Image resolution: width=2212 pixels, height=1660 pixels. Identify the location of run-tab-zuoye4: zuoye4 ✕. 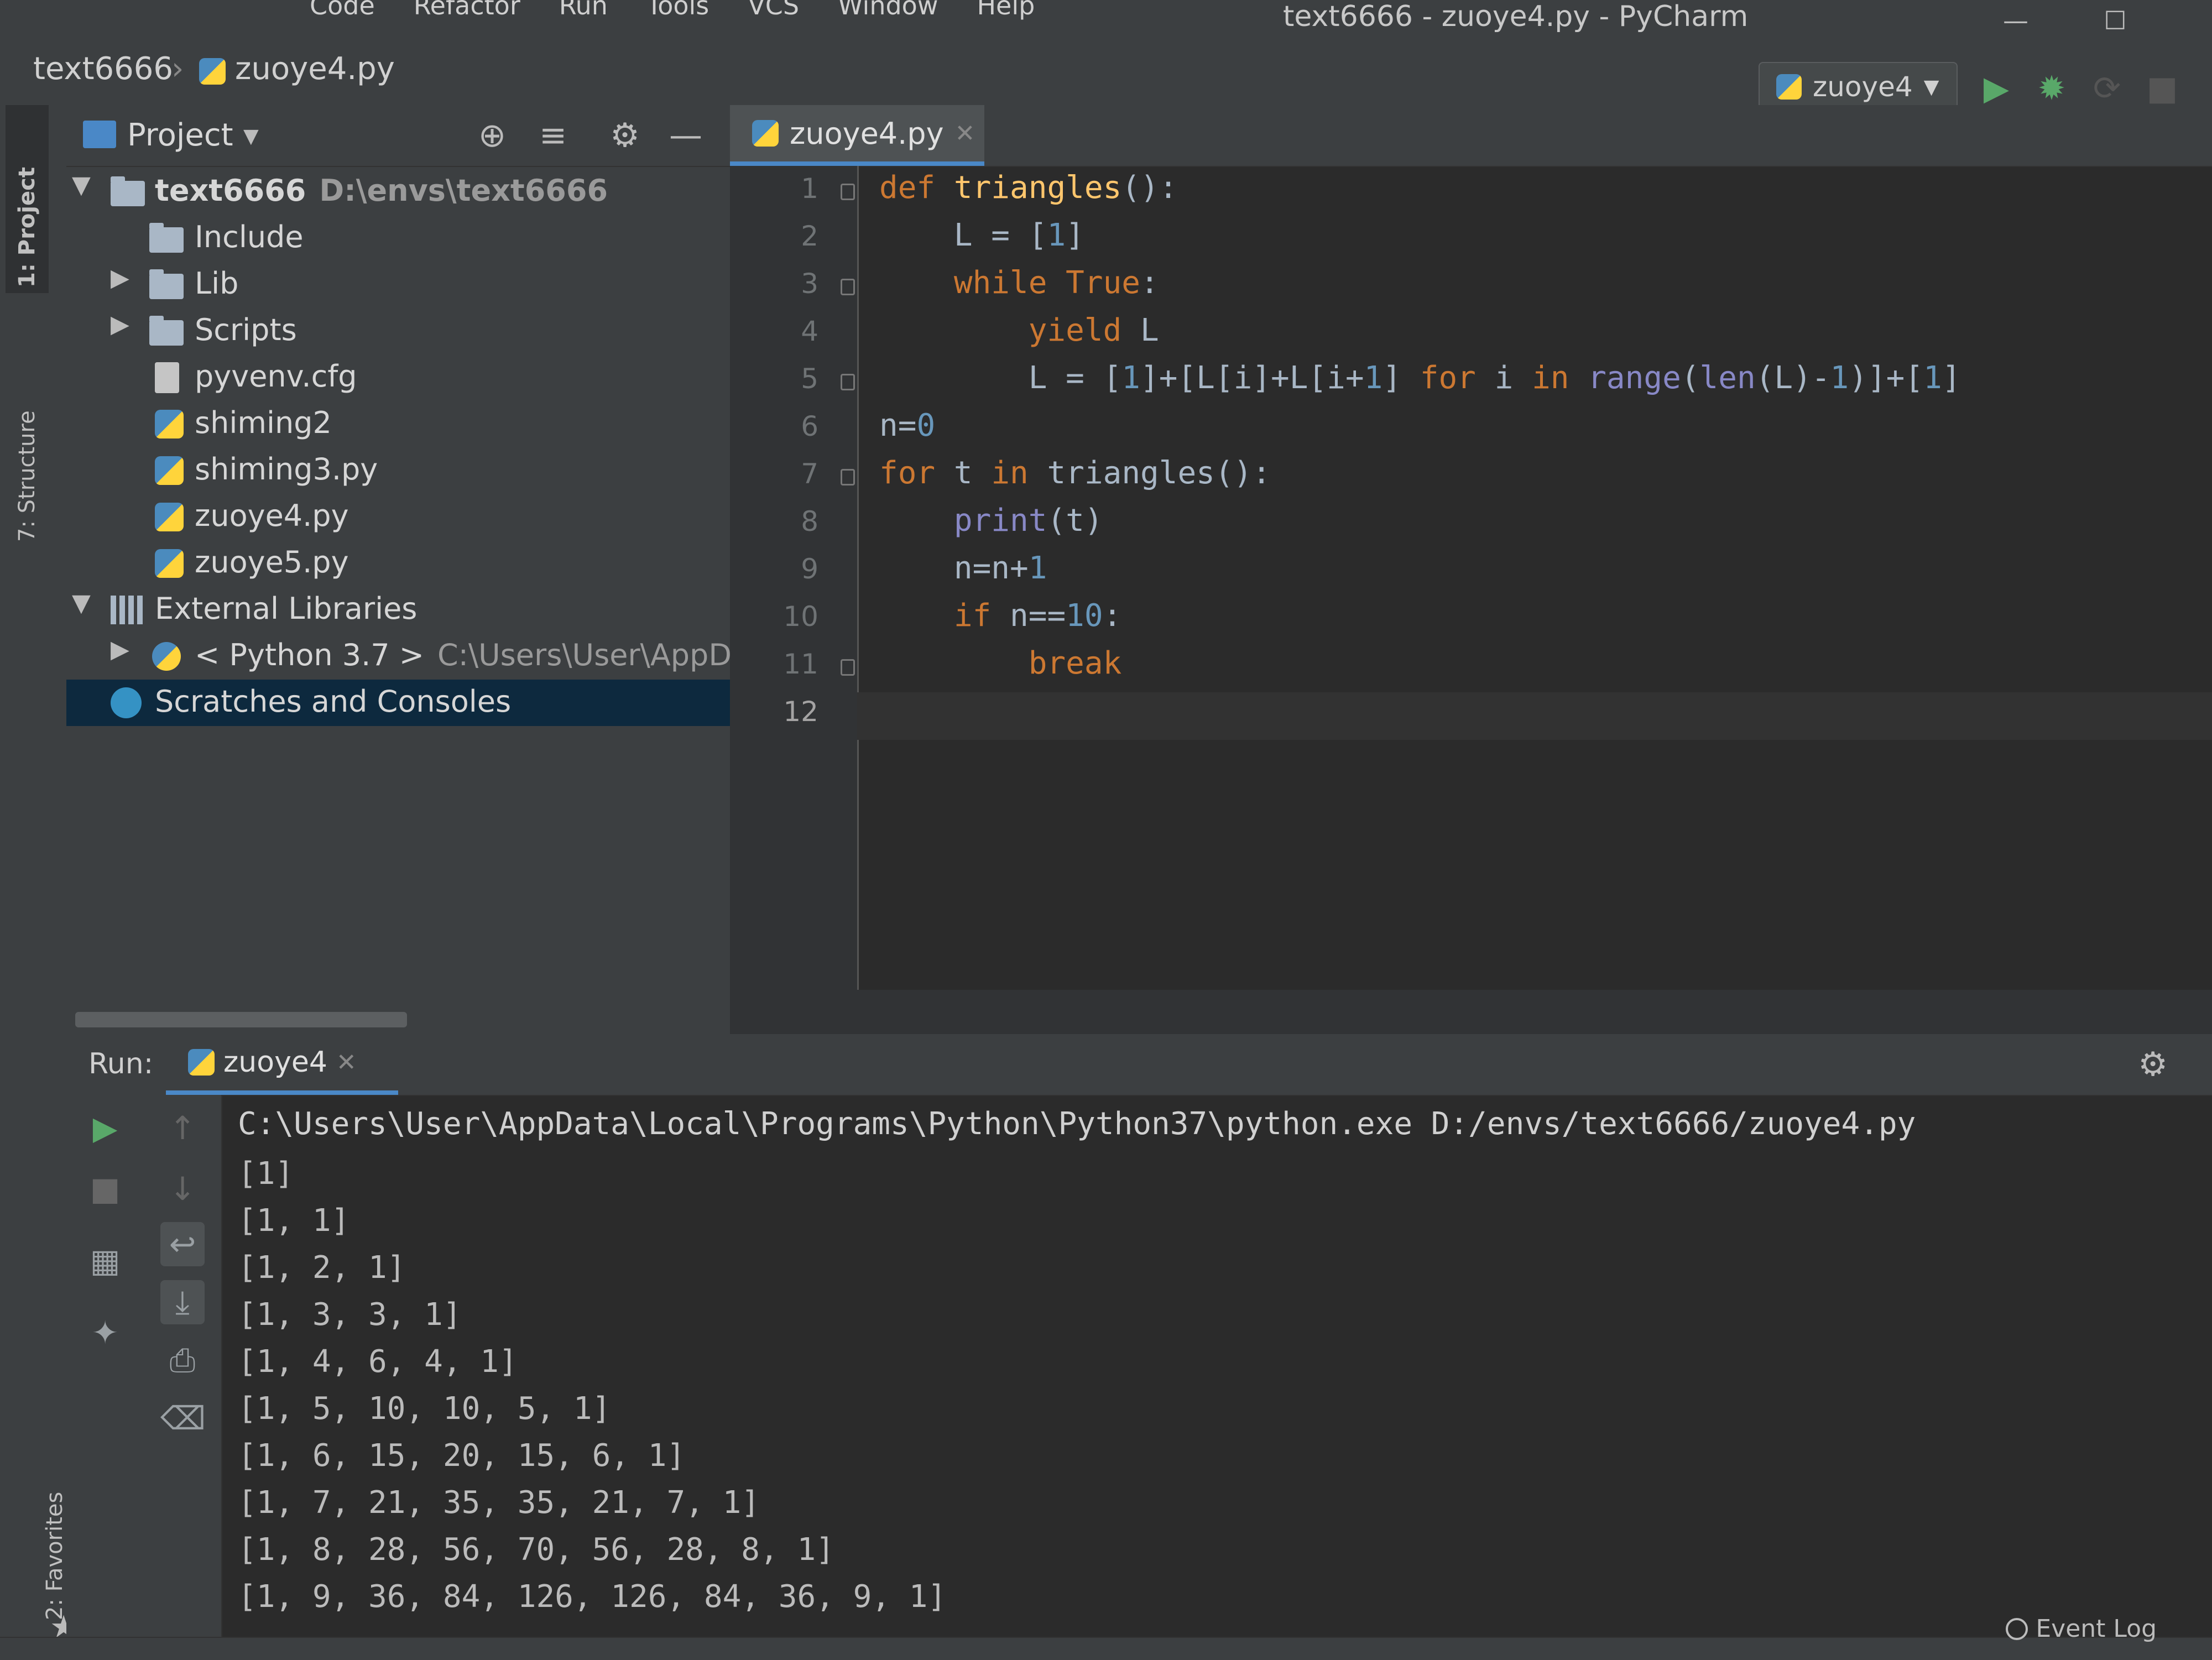
(282, 1064).